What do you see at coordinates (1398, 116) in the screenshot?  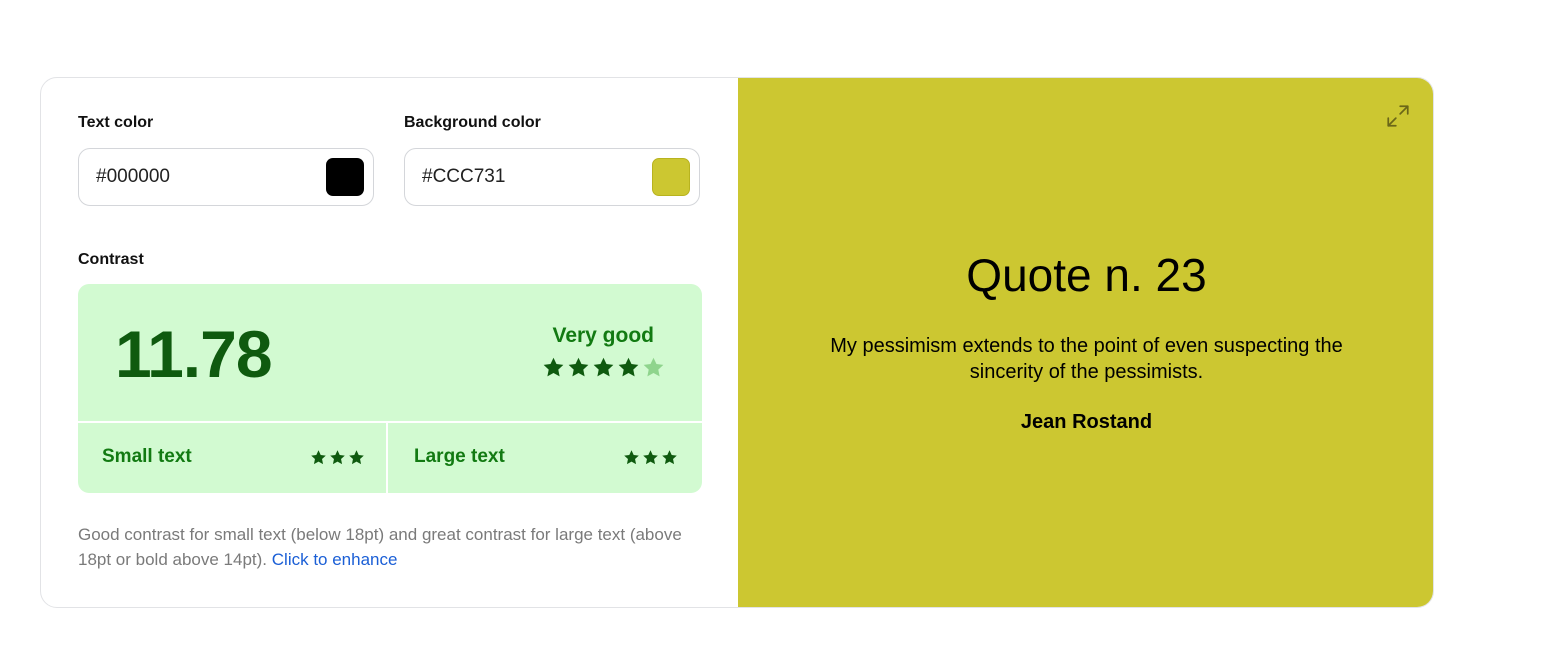 I see `expand-icon` at bounding box center [1398, 116].